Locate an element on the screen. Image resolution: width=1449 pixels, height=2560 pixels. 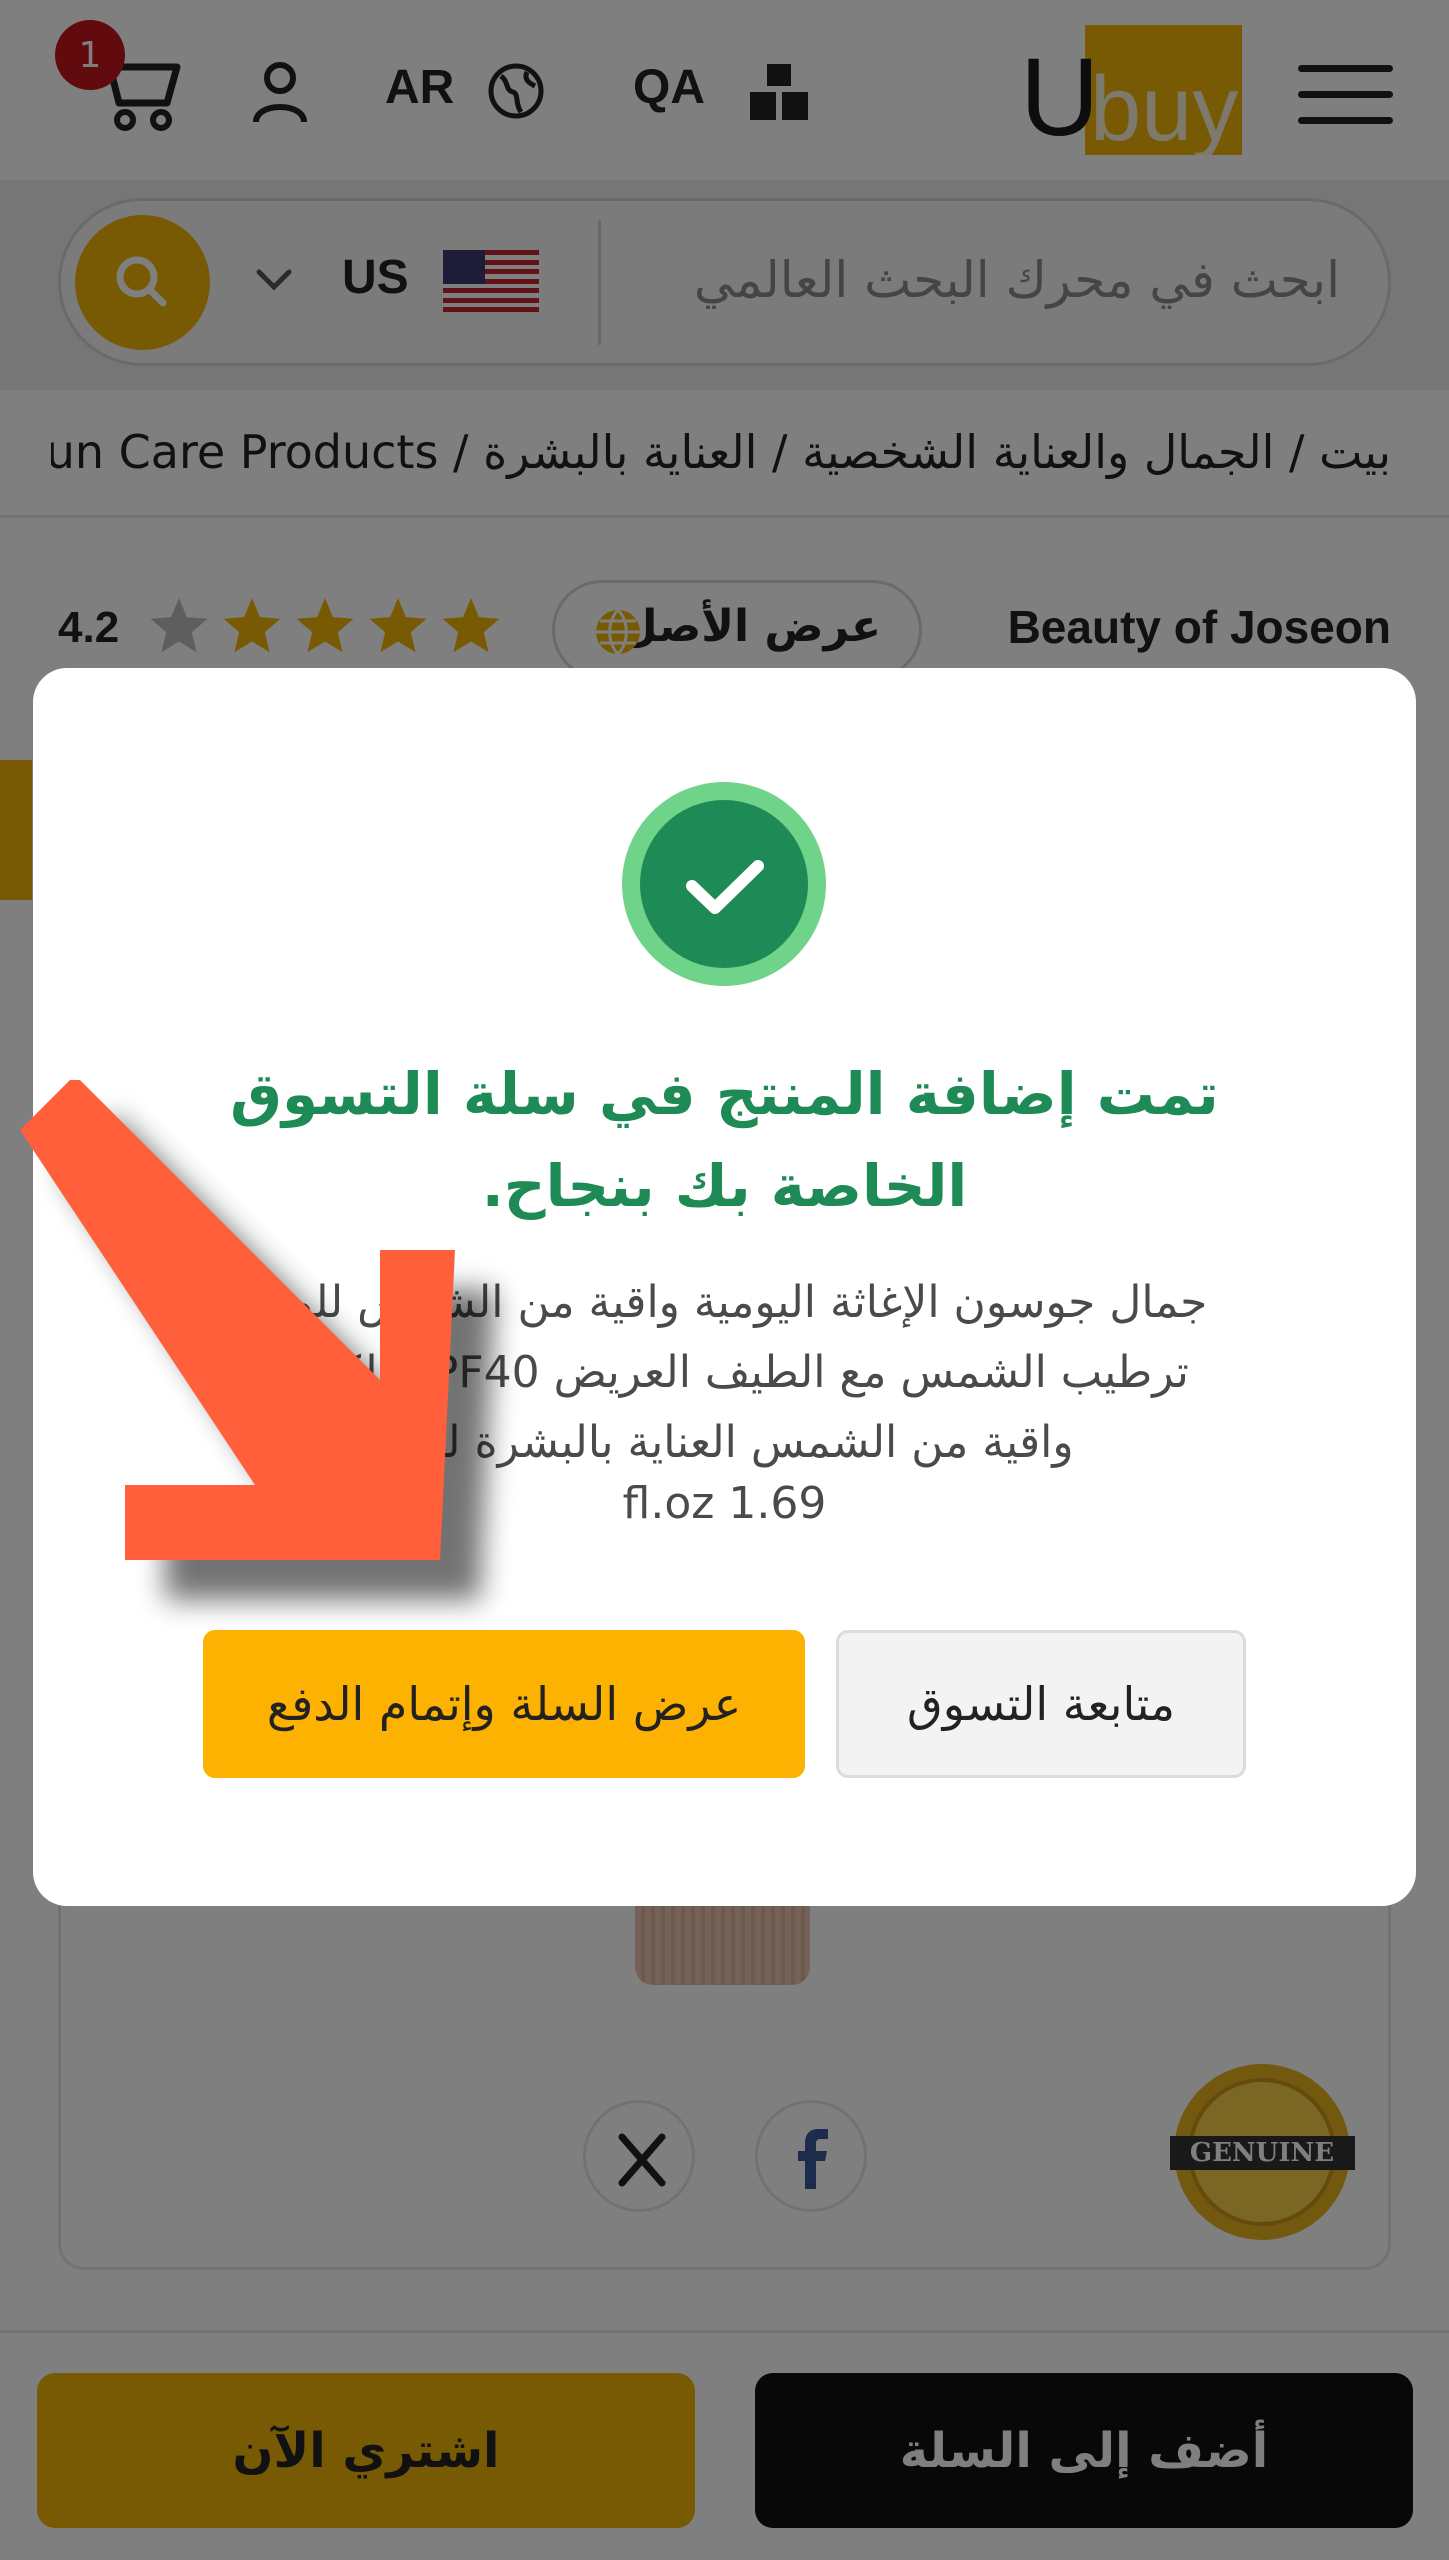
continue-shopping-button: متابعة التسوق is located at coordinates (1041, 1704).